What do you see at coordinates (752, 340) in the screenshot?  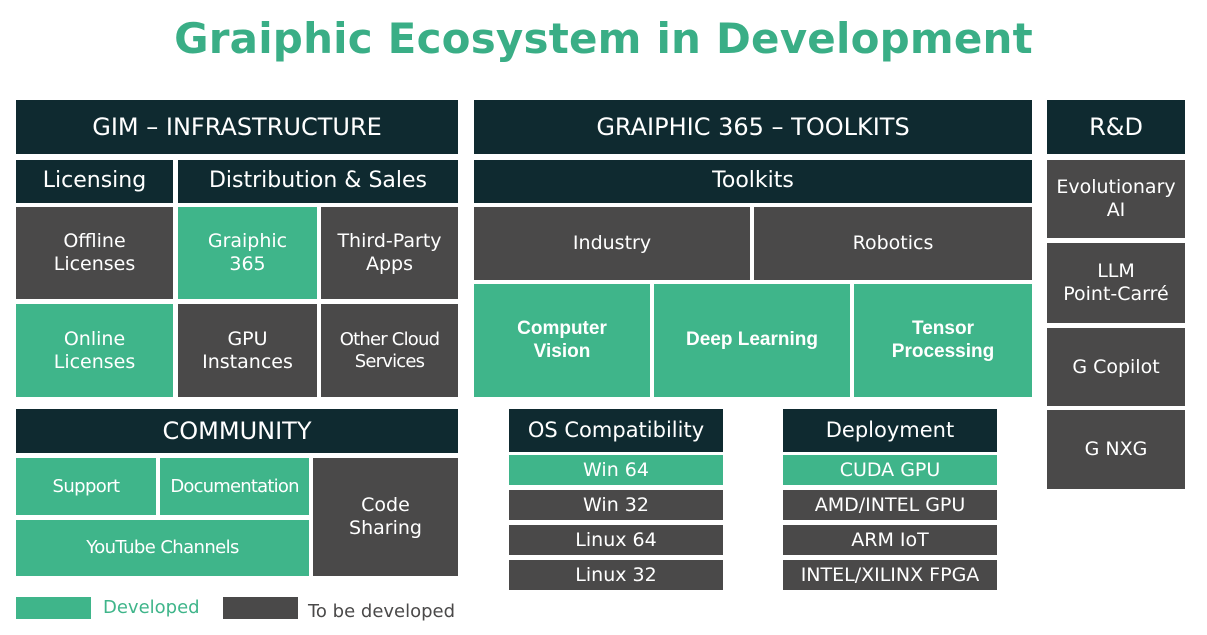 I see `deep-learning-block: Deep Learning` at bounding box center [752, 340].